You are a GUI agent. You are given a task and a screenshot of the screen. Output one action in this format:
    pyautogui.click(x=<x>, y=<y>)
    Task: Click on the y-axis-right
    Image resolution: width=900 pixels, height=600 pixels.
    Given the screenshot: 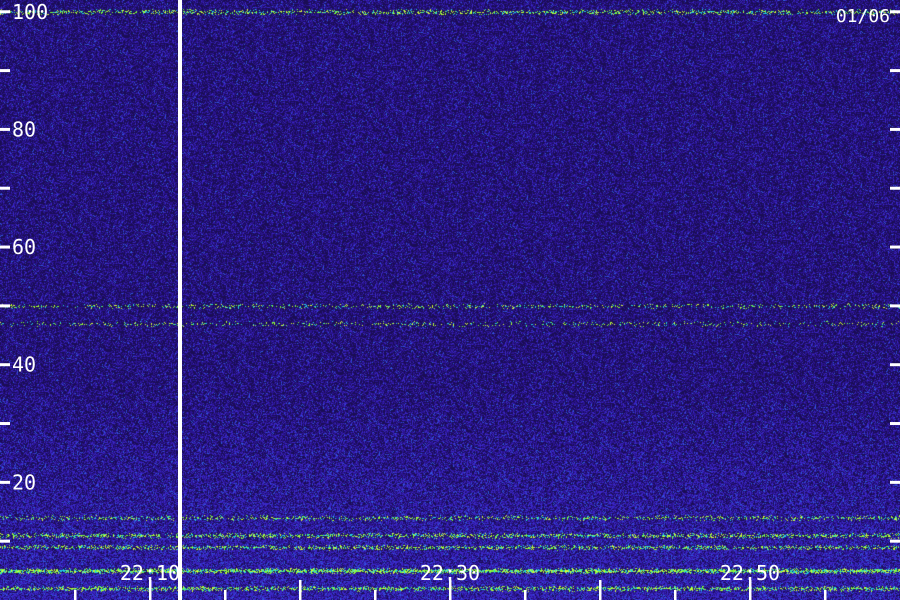 What is the action you would take?
    pyautogui.click(x=895, y=276)
    